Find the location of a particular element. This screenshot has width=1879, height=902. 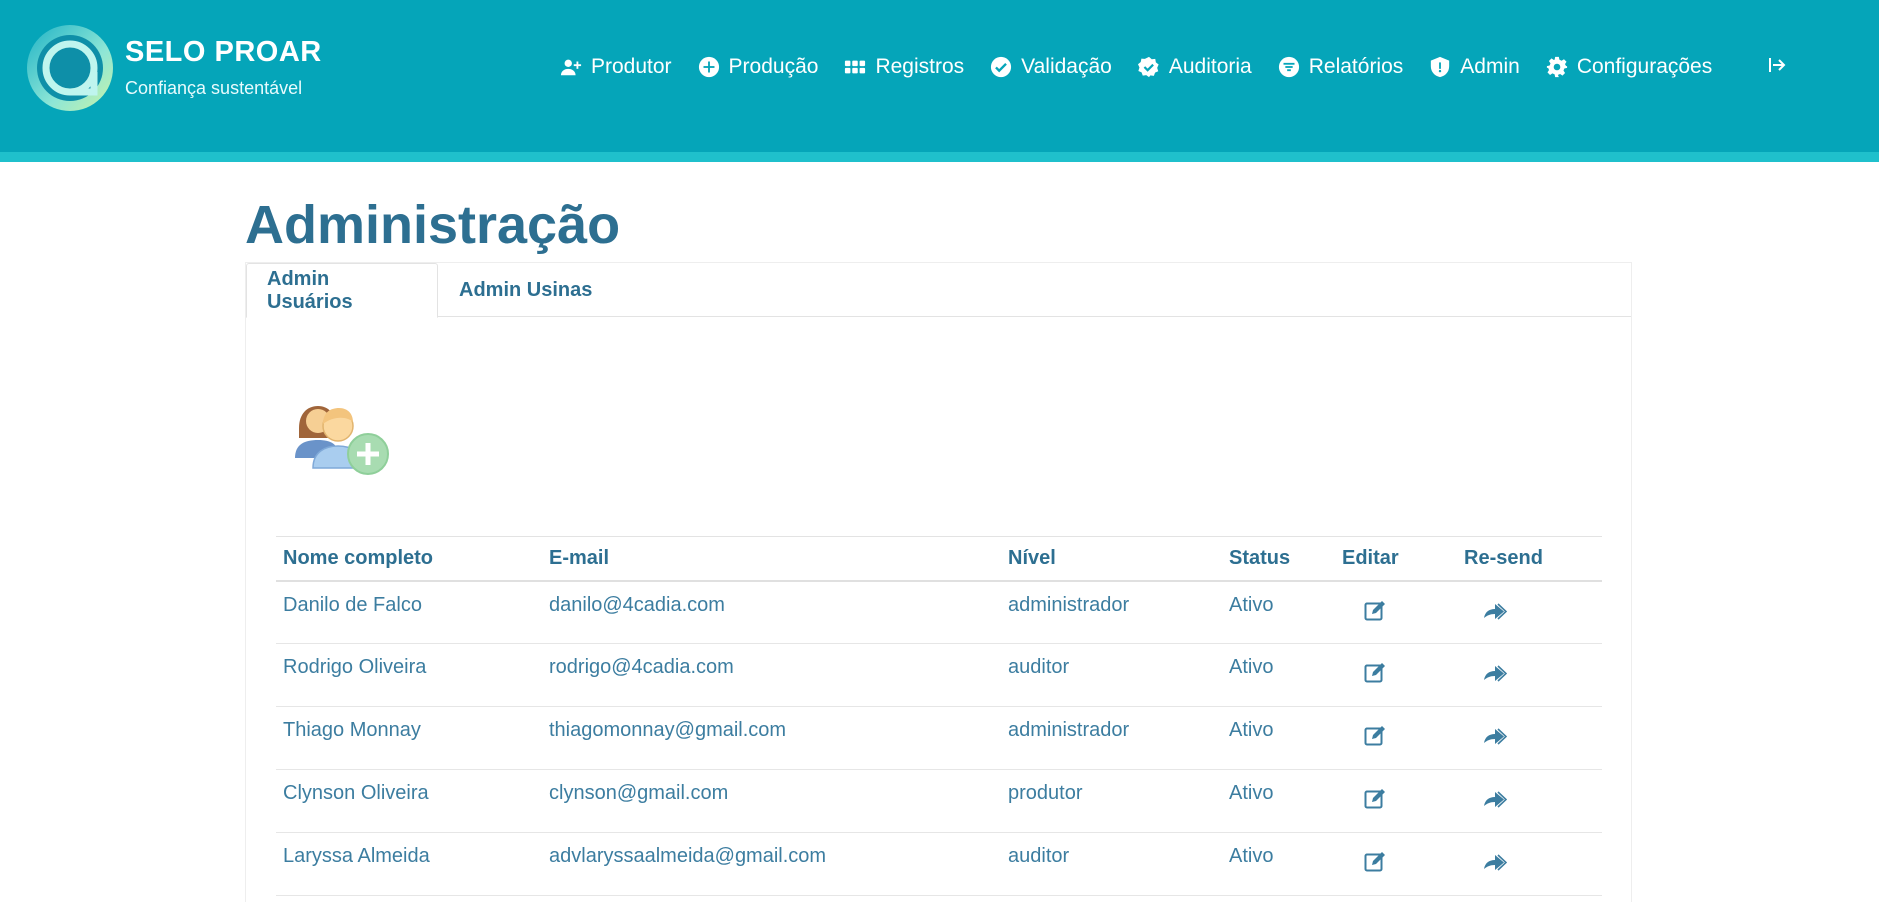

nav-label: Auditoria is located at coordinates (1210, 66).